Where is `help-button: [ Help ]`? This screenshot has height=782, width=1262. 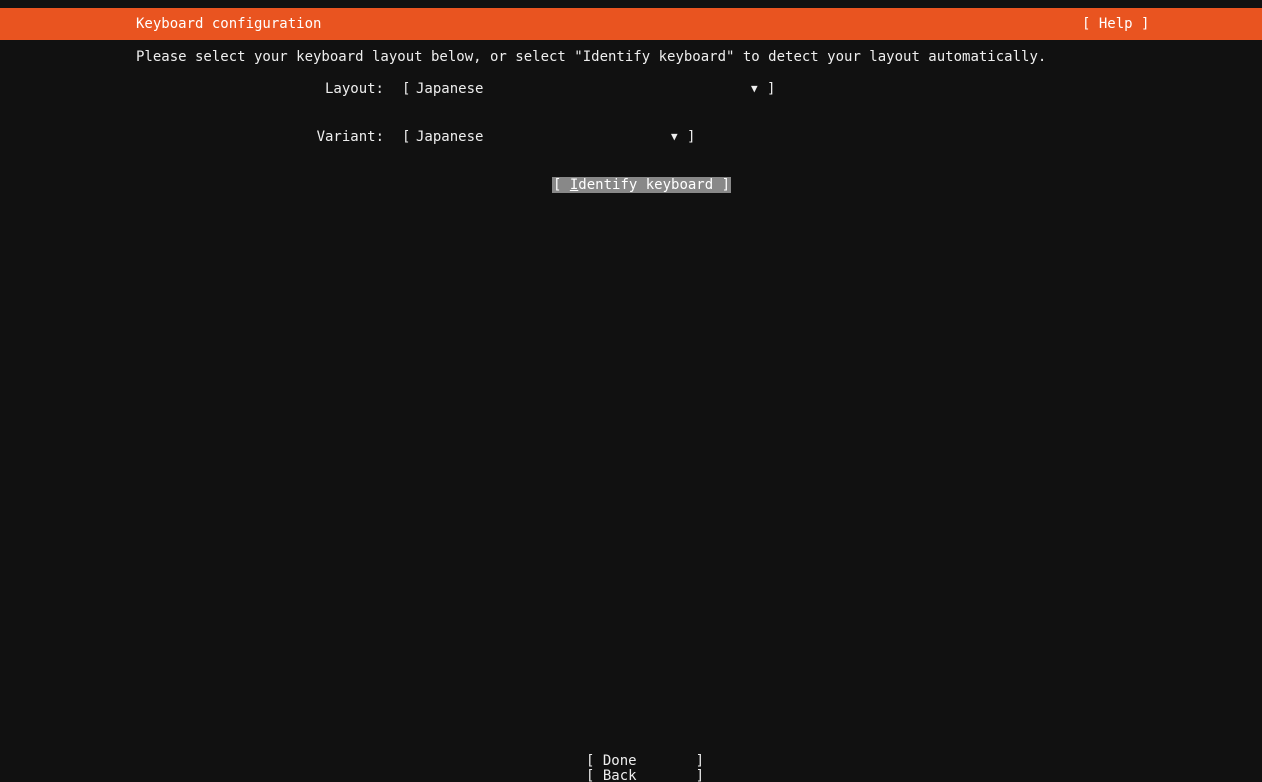 help-button: [ Help ] is located at coordinates (1115, 24).